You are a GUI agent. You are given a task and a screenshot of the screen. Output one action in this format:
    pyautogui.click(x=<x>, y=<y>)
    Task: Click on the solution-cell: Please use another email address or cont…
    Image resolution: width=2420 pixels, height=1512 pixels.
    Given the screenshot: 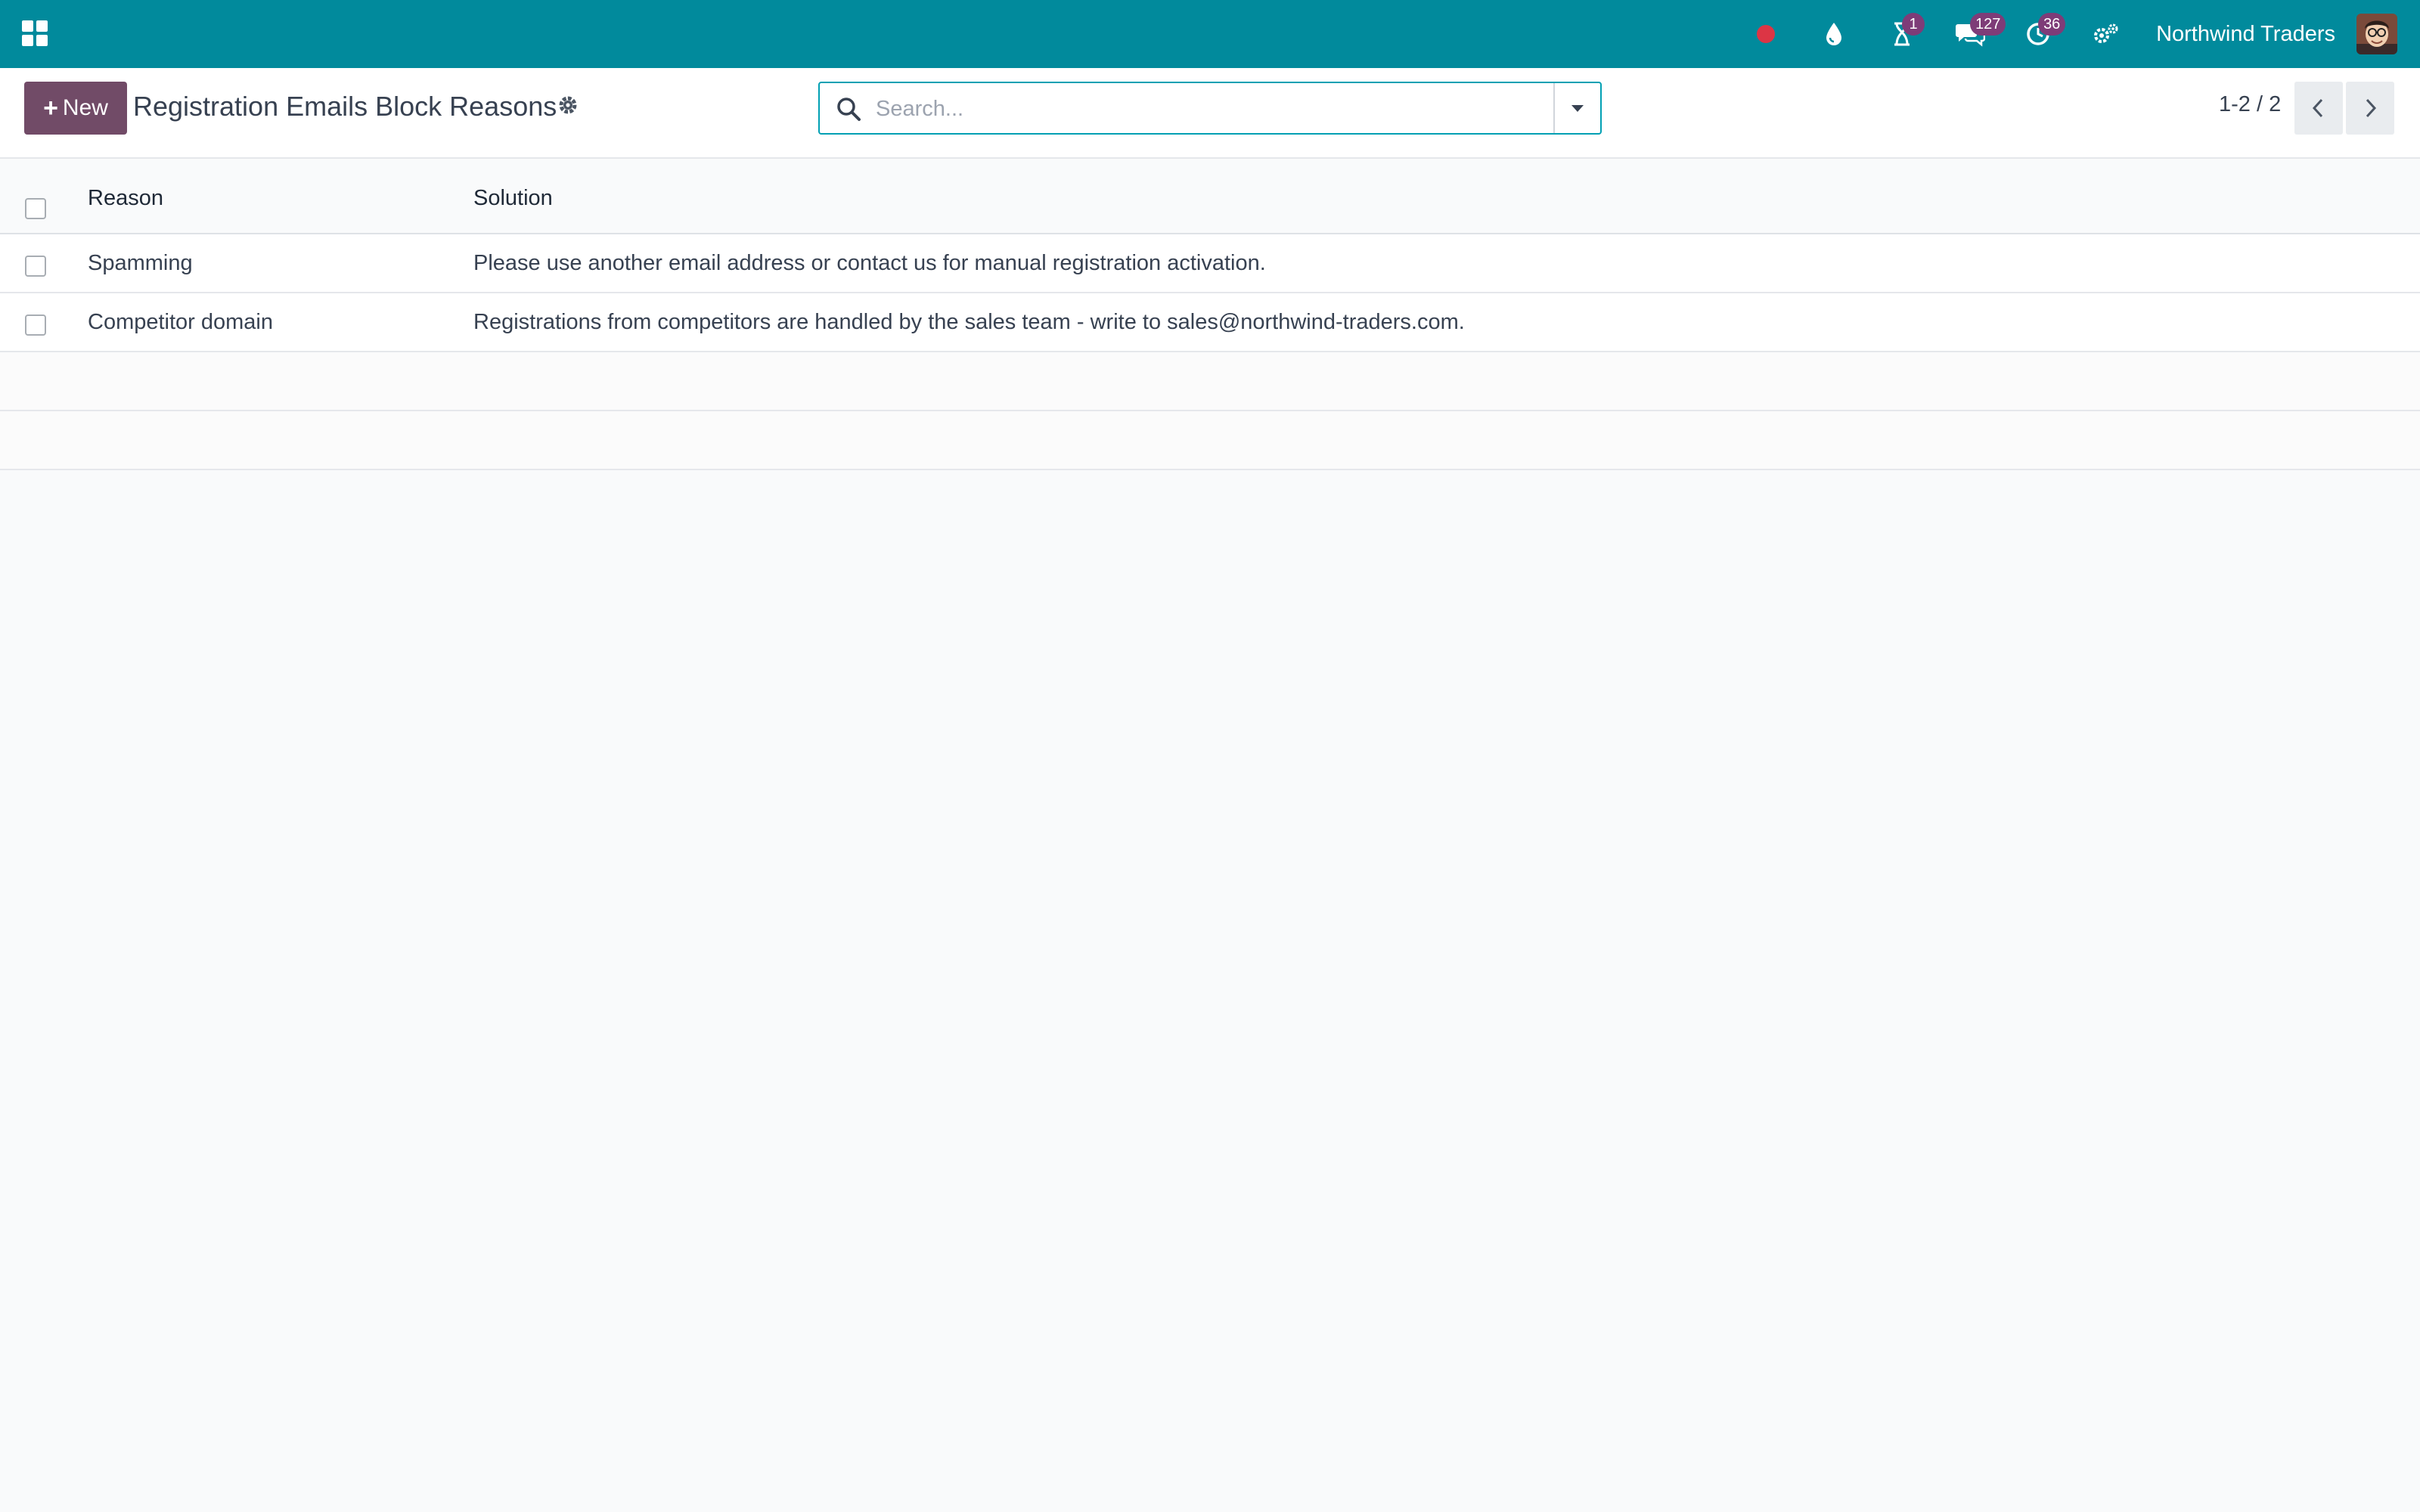 What is the action you would take?
    pyautogui.click(x=869, y=263)
    